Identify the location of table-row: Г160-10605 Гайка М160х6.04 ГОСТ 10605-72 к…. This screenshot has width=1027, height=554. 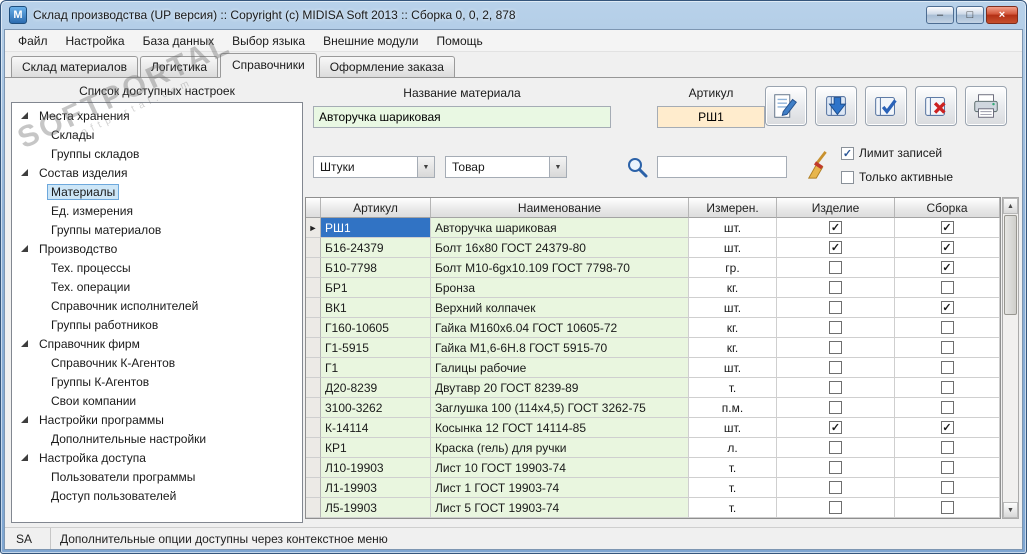
(653, 328).